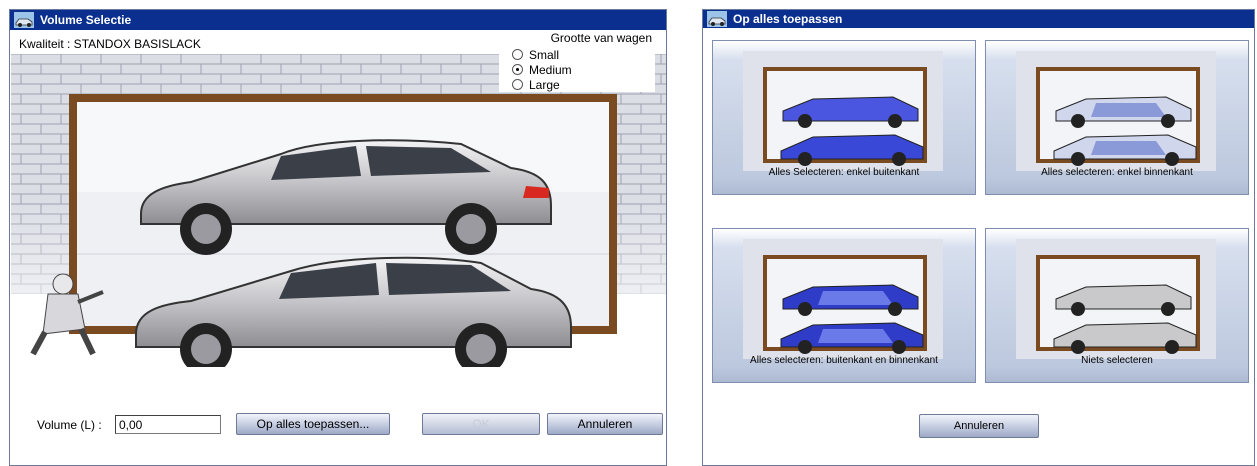 The image size is (1257, 466). Describe the element at coordinates (583, 54) in the screenshot. I see `car-size-option-small: Small` at that location.